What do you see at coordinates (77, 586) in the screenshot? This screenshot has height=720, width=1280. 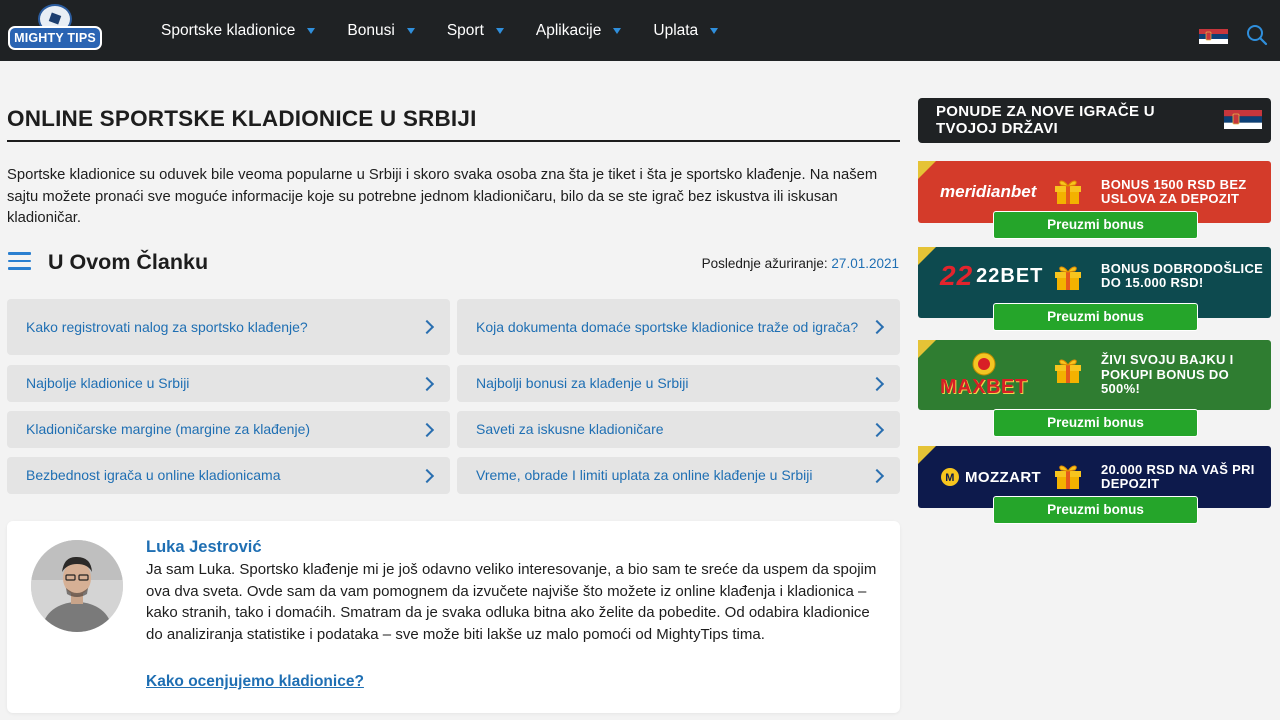 I see `avatar` at bounding box center [77, 586].